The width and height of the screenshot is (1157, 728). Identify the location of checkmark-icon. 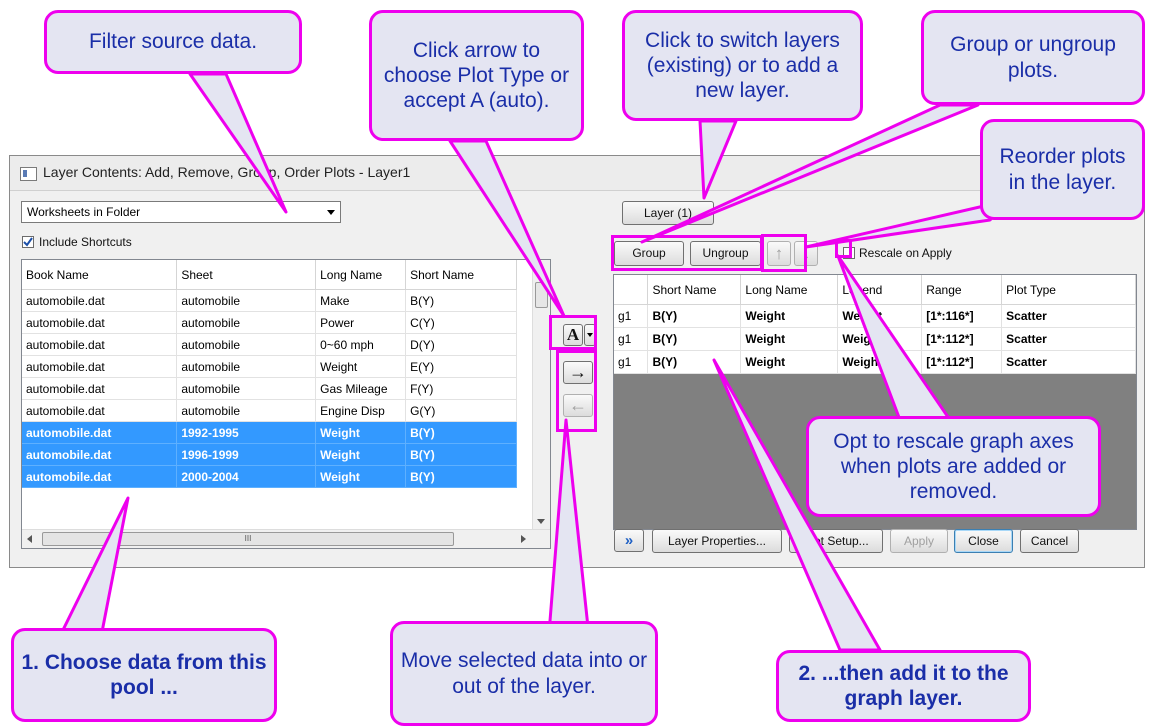
(28, 242).